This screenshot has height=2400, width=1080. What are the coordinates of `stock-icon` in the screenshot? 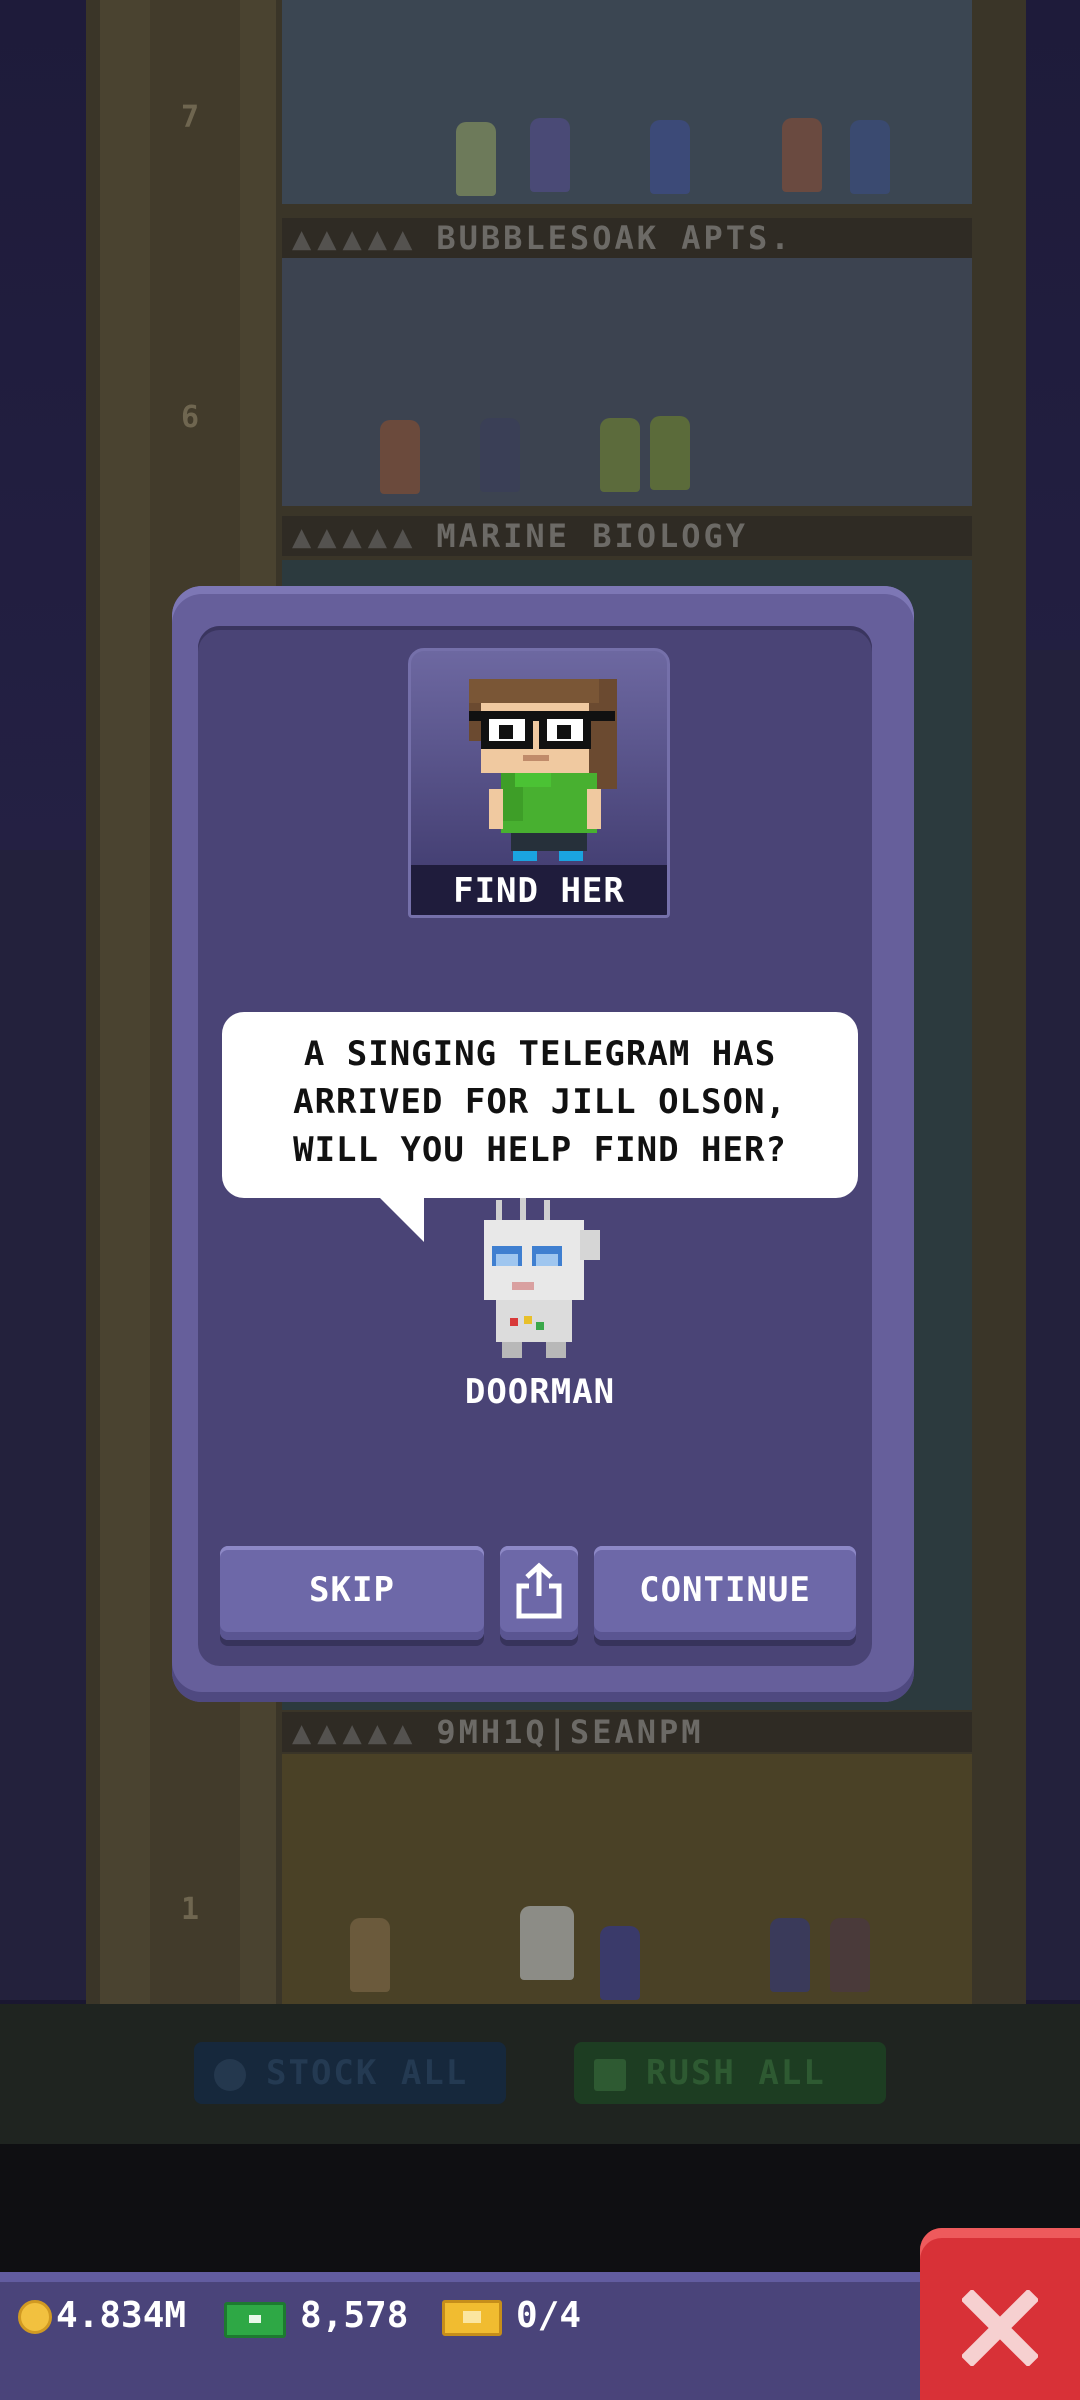 It's located at (230, 2074).